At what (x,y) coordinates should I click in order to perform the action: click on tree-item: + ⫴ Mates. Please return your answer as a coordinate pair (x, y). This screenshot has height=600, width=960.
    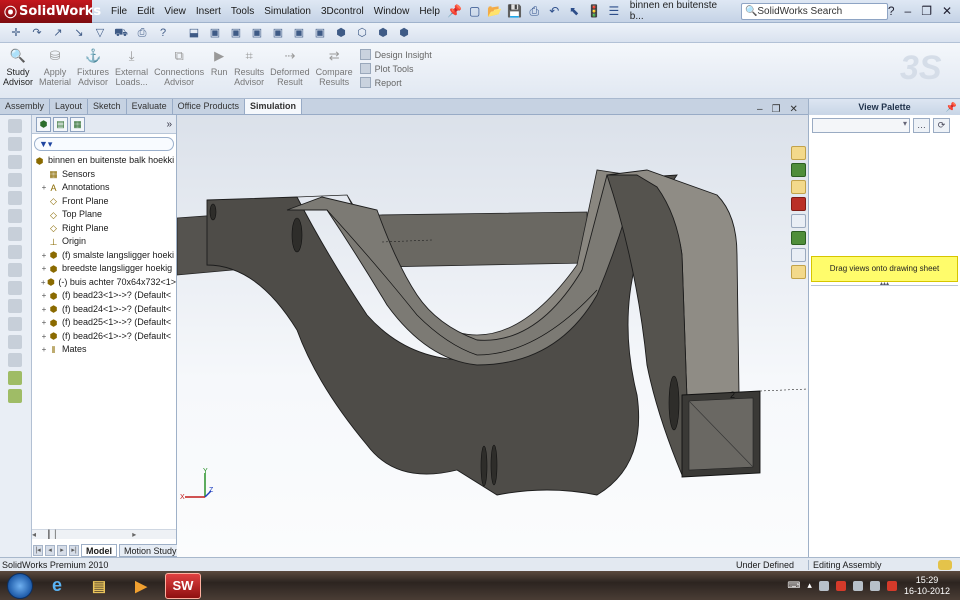
    Looking at the image, I should click on (104, 350).